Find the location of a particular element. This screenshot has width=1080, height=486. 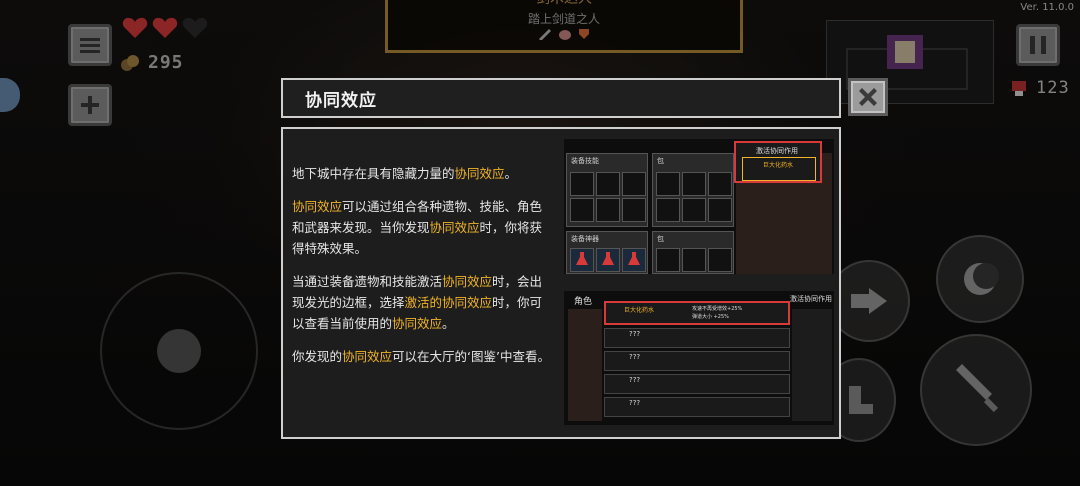

bag-panel-2: 包 is located at coordinates (693, 252).